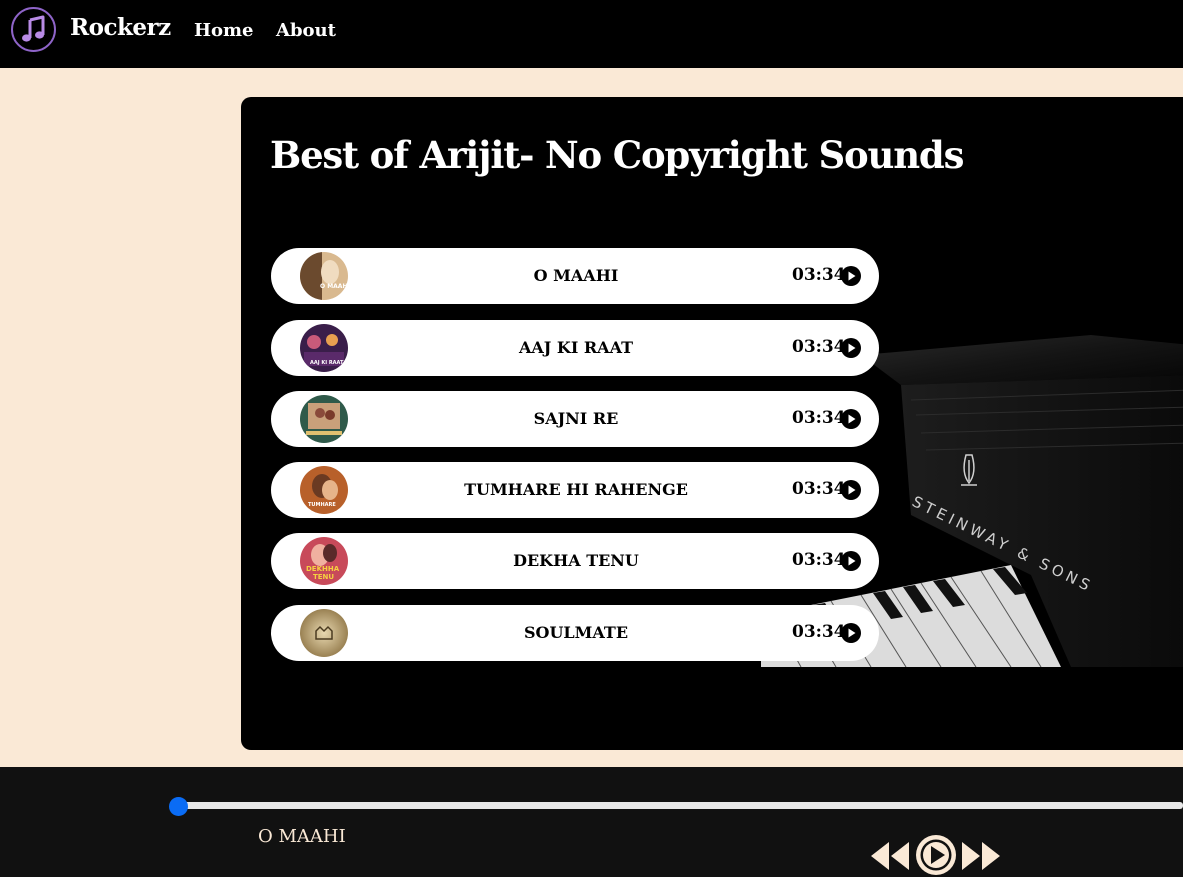 Image resolution: width=1183 pixels, height=877 pixels. Describe the element at coordinates (324, 276) in the screenshot. I see `song-cover-image: O MAAHI` at that location.